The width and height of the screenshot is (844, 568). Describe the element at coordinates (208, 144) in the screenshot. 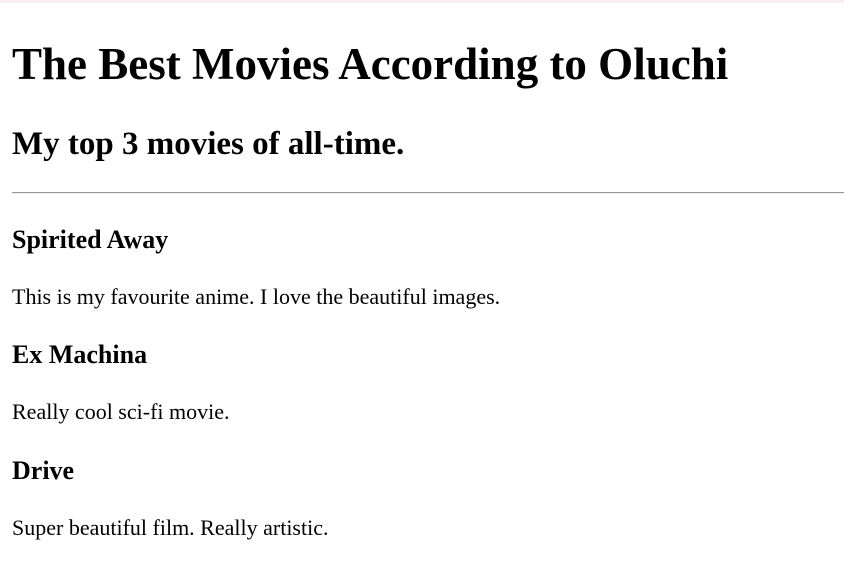

I see `page-subtitle: My top 3 movies of all-time.` at that location.